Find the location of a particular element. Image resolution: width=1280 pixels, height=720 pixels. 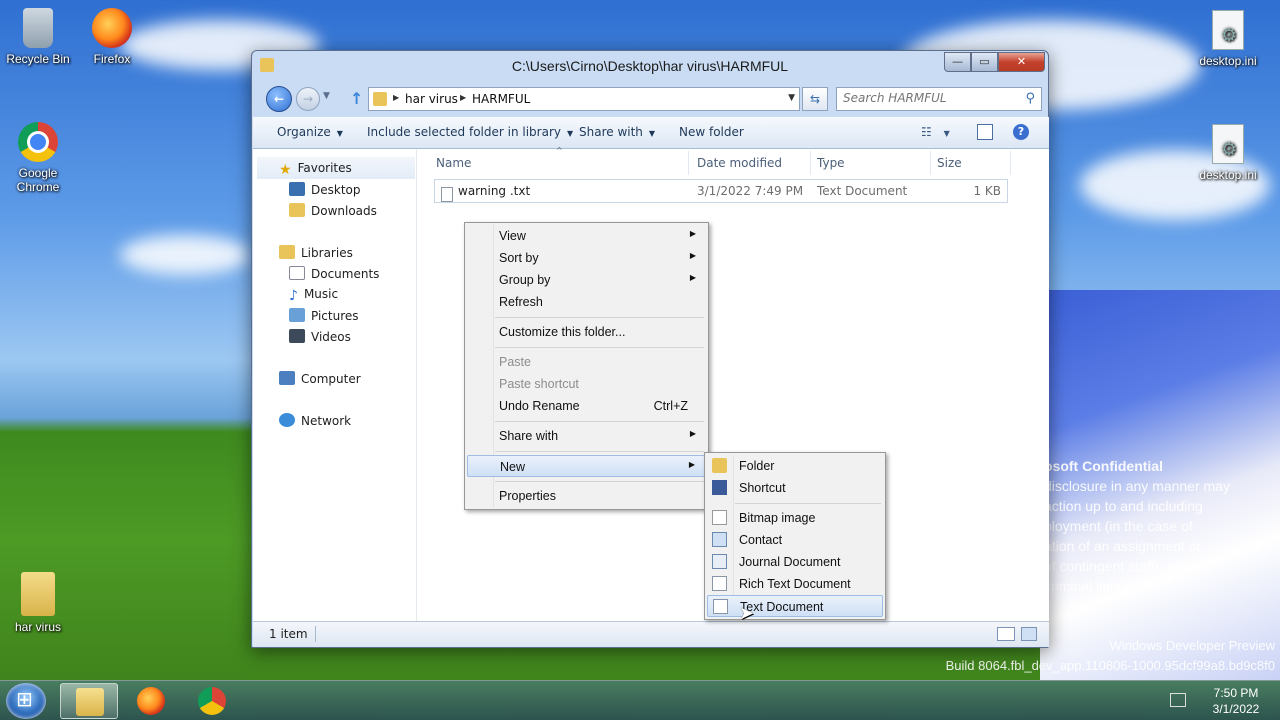

address-bar: ▶ har virus ▶ HARMFUL ▼ is located at coordinates (584, 99).